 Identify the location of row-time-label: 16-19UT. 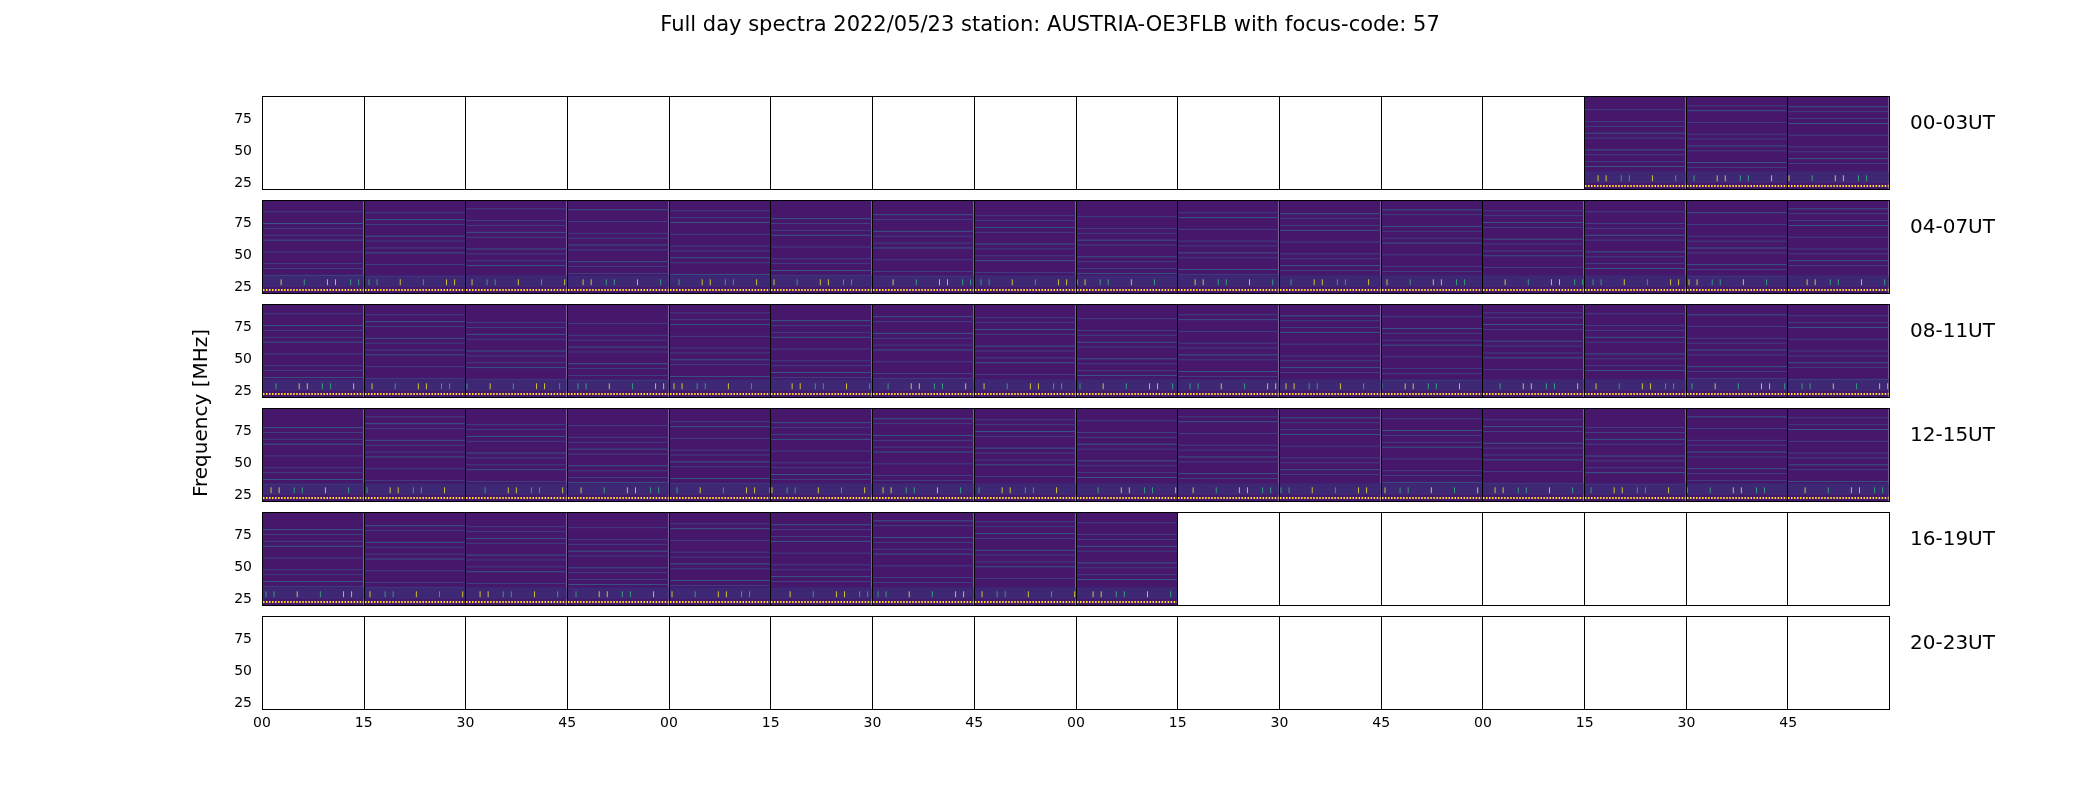
(1952, 538).